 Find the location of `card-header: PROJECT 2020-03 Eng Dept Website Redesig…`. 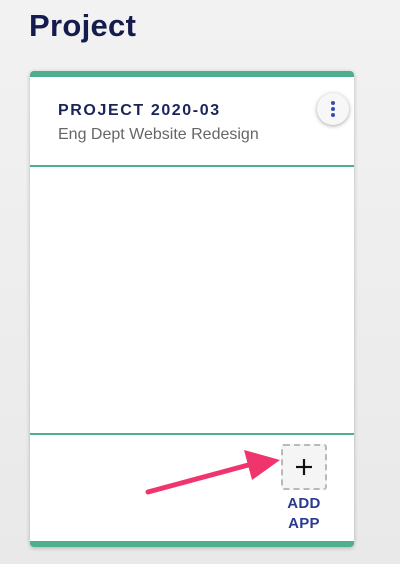

card-header: PROJECT 2020-03 Eng Dept Website Redesig… is located at coordinates (192, 122).